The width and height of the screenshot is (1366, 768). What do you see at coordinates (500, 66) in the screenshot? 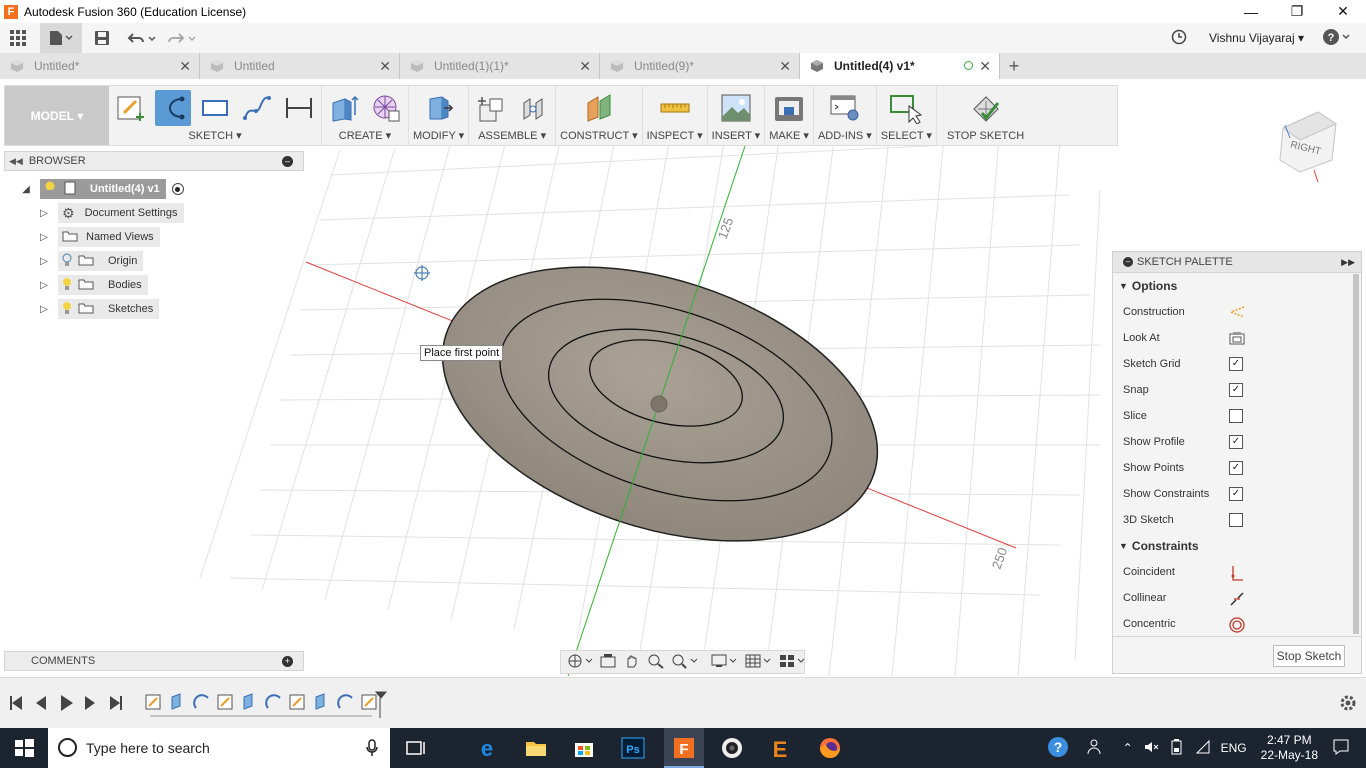
I see `tab-untitled-1-1: Untitled(1)(1)* ✕` at bounding box center [500, 66].